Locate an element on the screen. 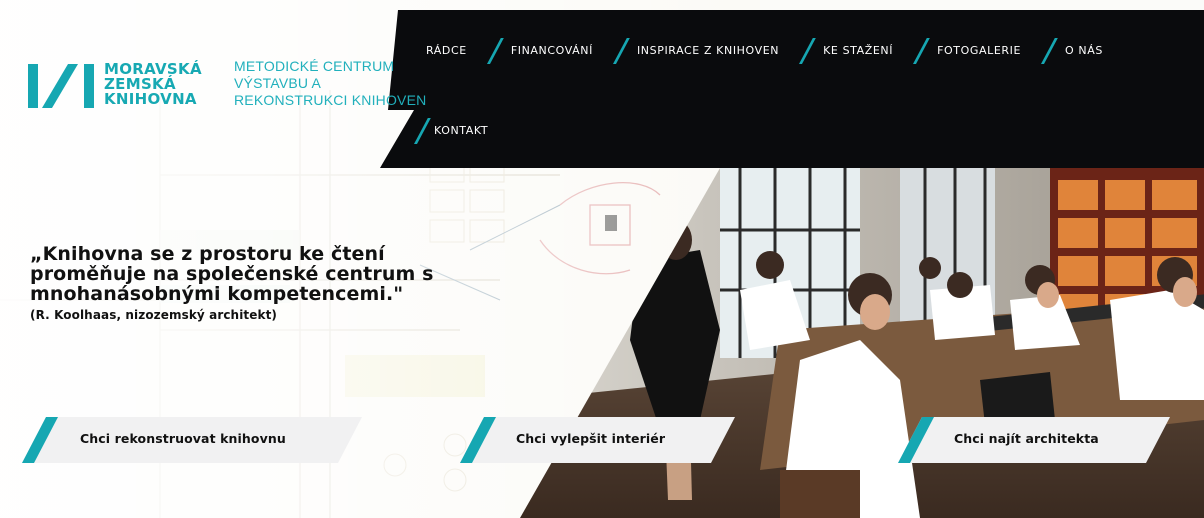  brand-logo: MORAVSKÁ ZEMSKÁ KNIHOVNA is located at coordinates (115, 87).